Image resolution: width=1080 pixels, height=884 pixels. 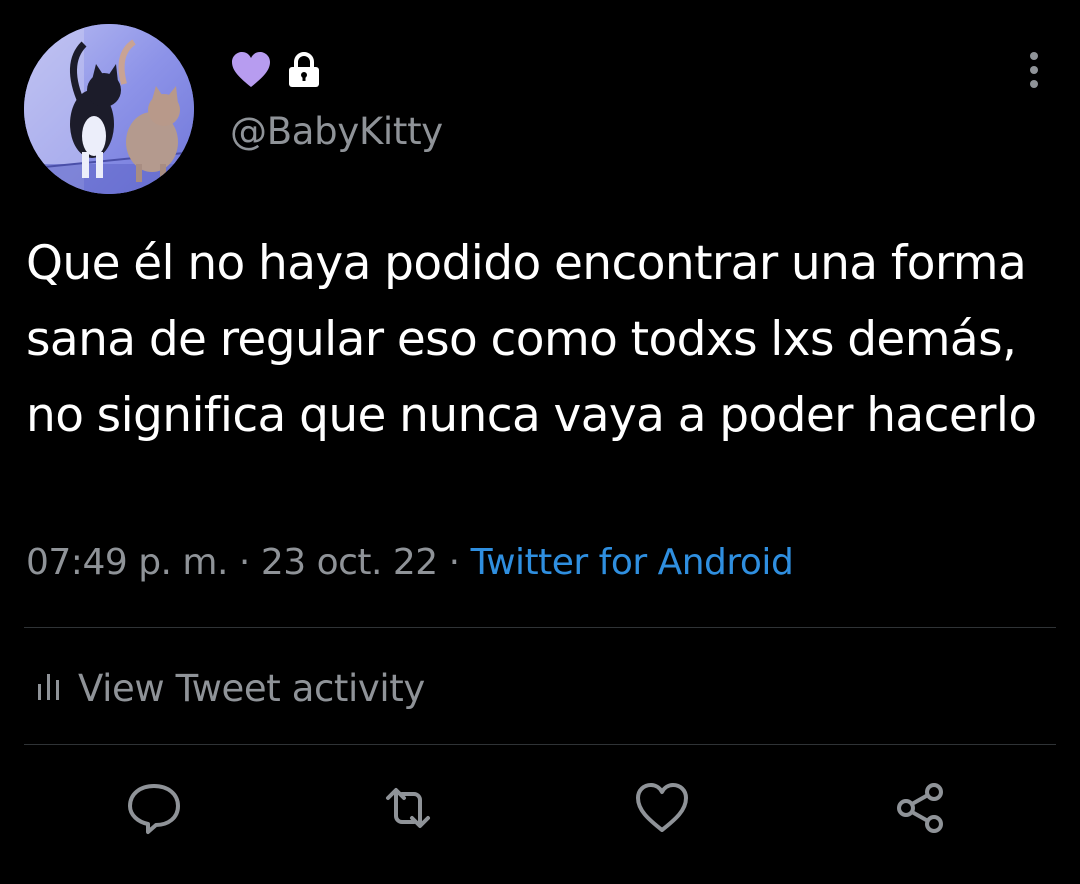 I want to click on tweet-time: 07:49 p. m., so click(x=127, y=562).